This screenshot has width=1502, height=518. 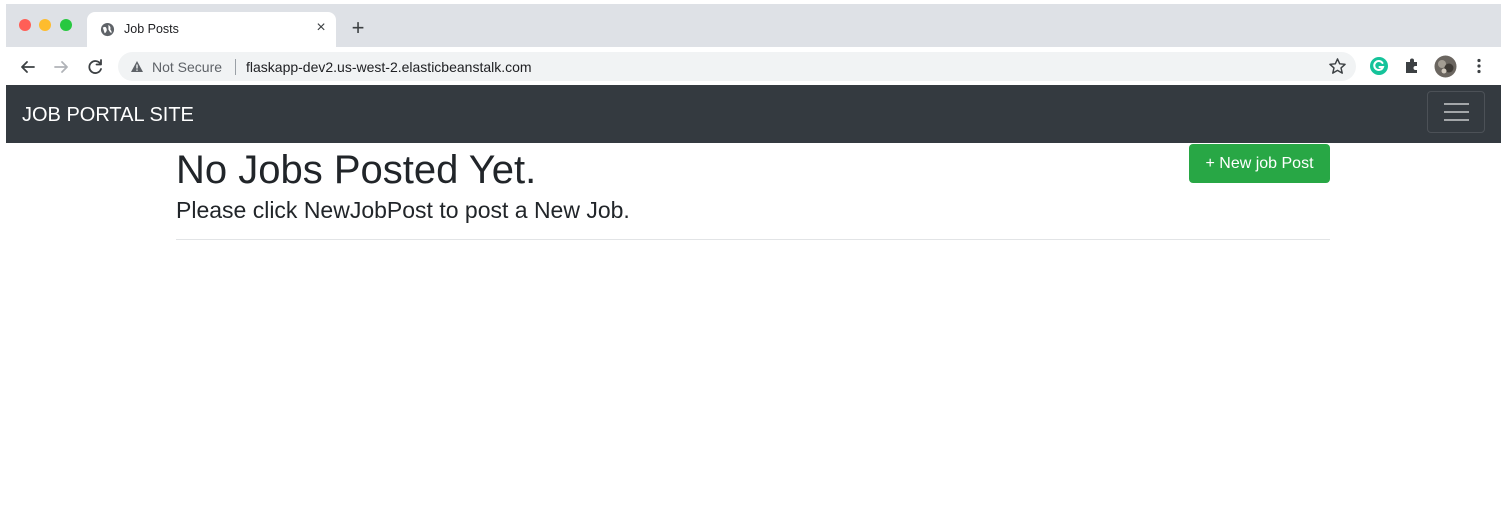 I want to click on profile-avatar, so click(x=1445, y=66).